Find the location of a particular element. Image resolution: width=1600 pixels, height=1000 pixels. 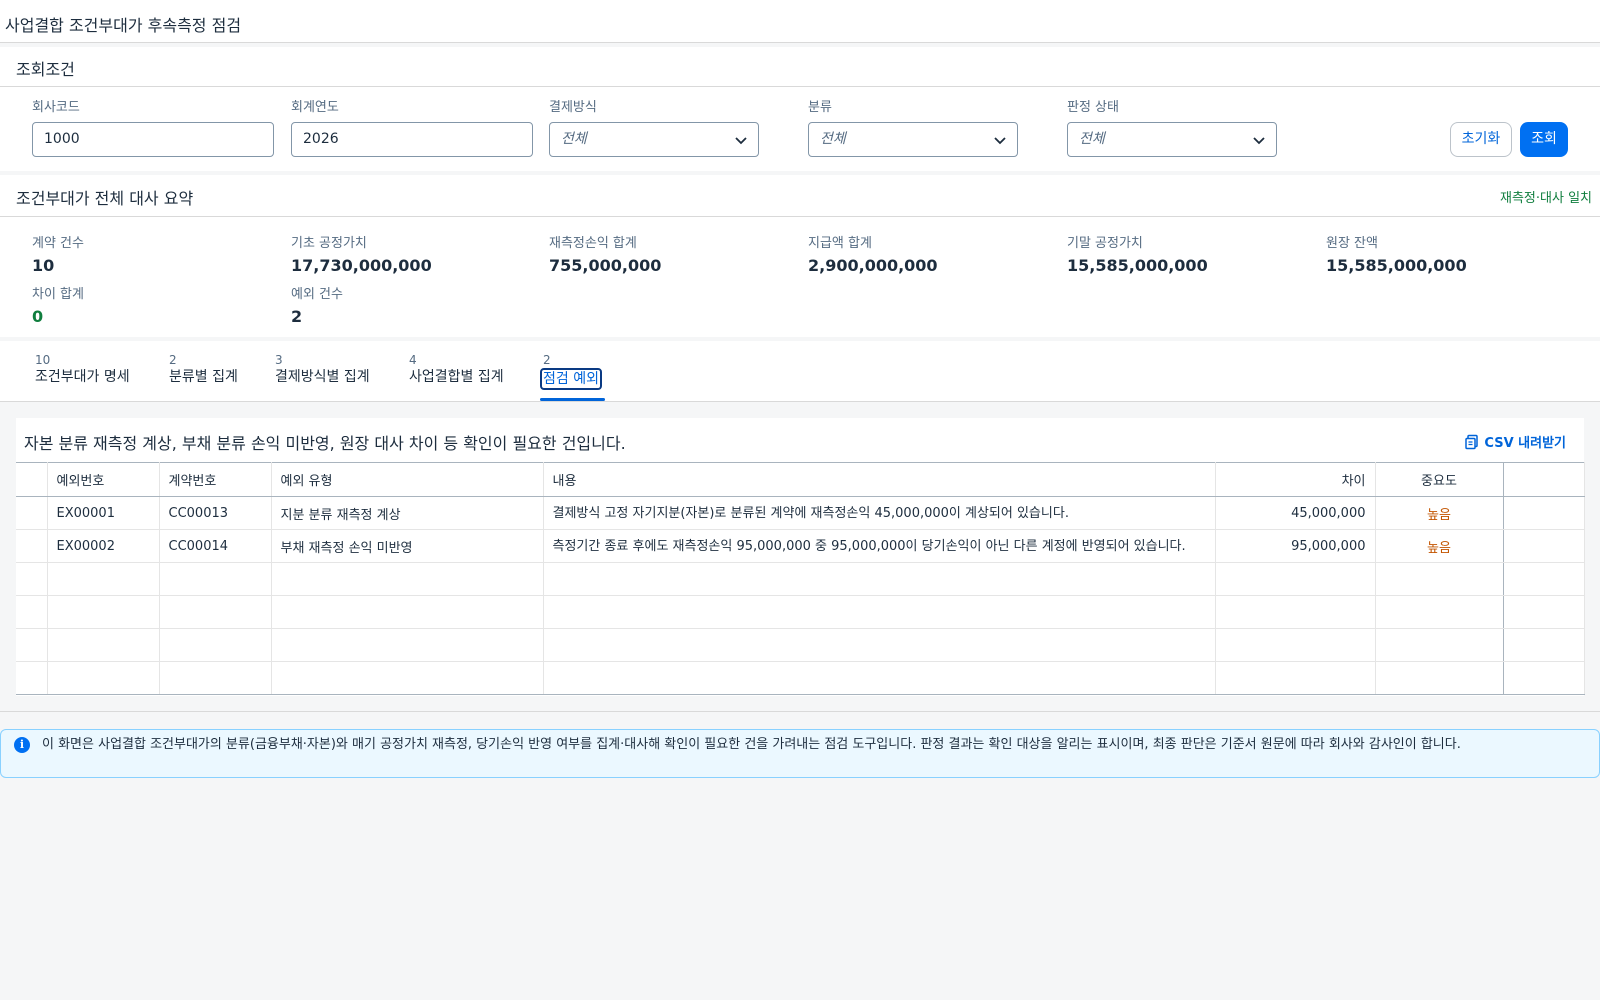

info-icon: i is located at coordinates (22, 745).